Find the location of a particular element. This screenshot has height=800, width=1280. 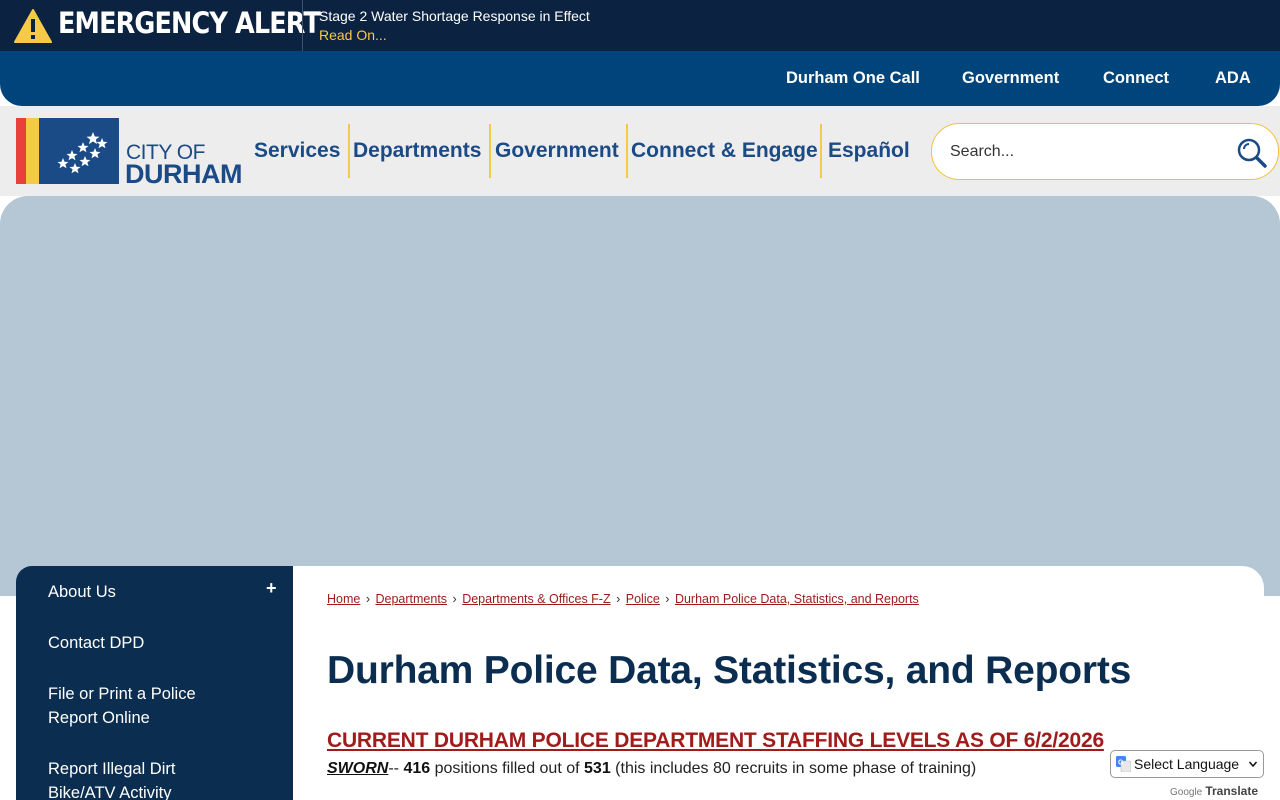

city-of-durham-logo: CITY OF DURHAM is located at coordinates (129, 153).